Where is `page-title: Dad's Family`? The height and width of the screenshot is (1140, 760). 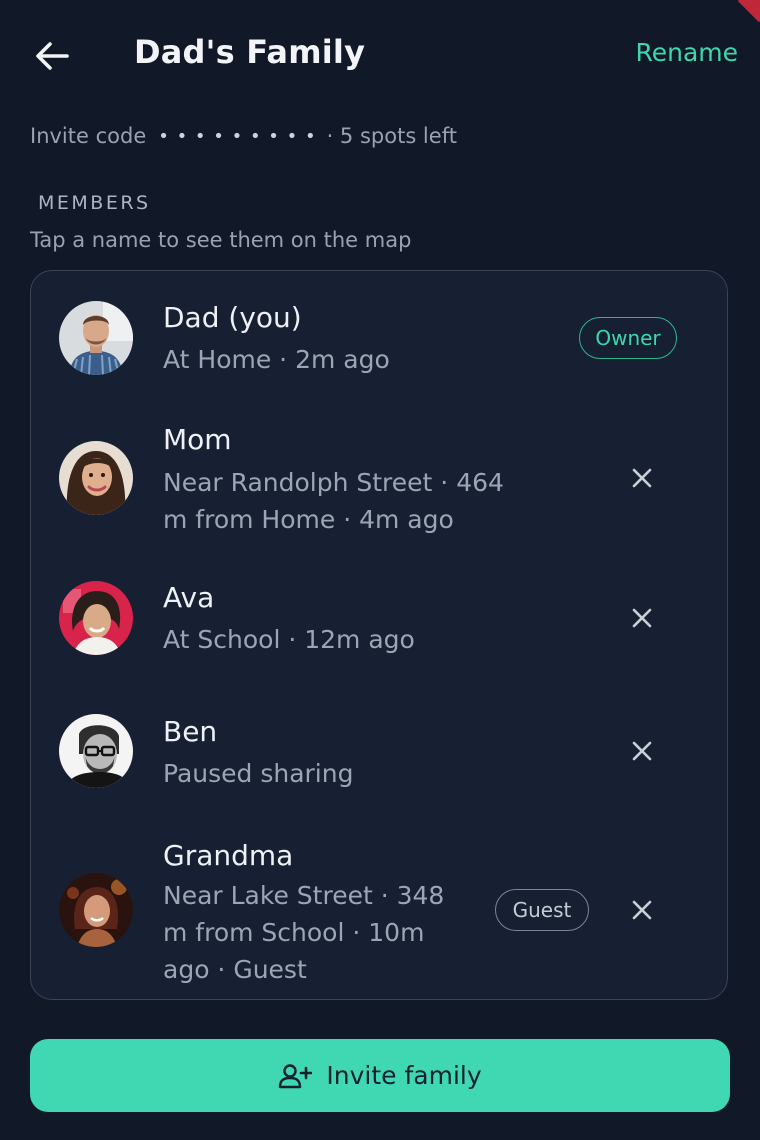 page-title: Dad's Family is located at coordinates (250, 52).